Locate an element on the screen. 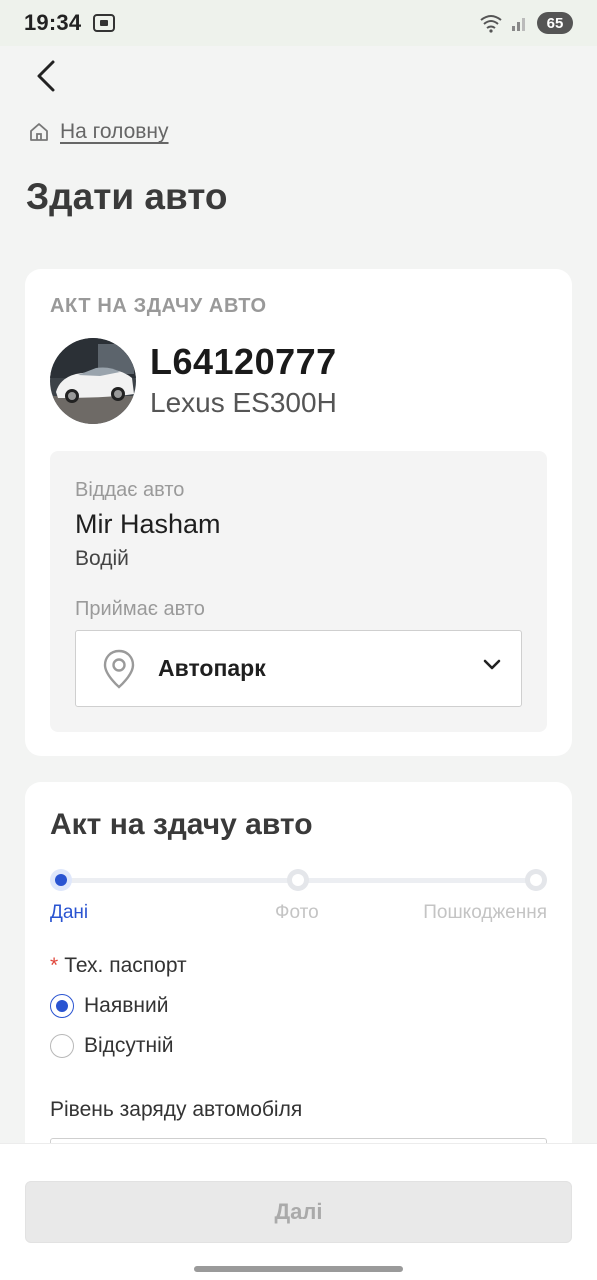  signal-icon is located at coordinates (518, 24).